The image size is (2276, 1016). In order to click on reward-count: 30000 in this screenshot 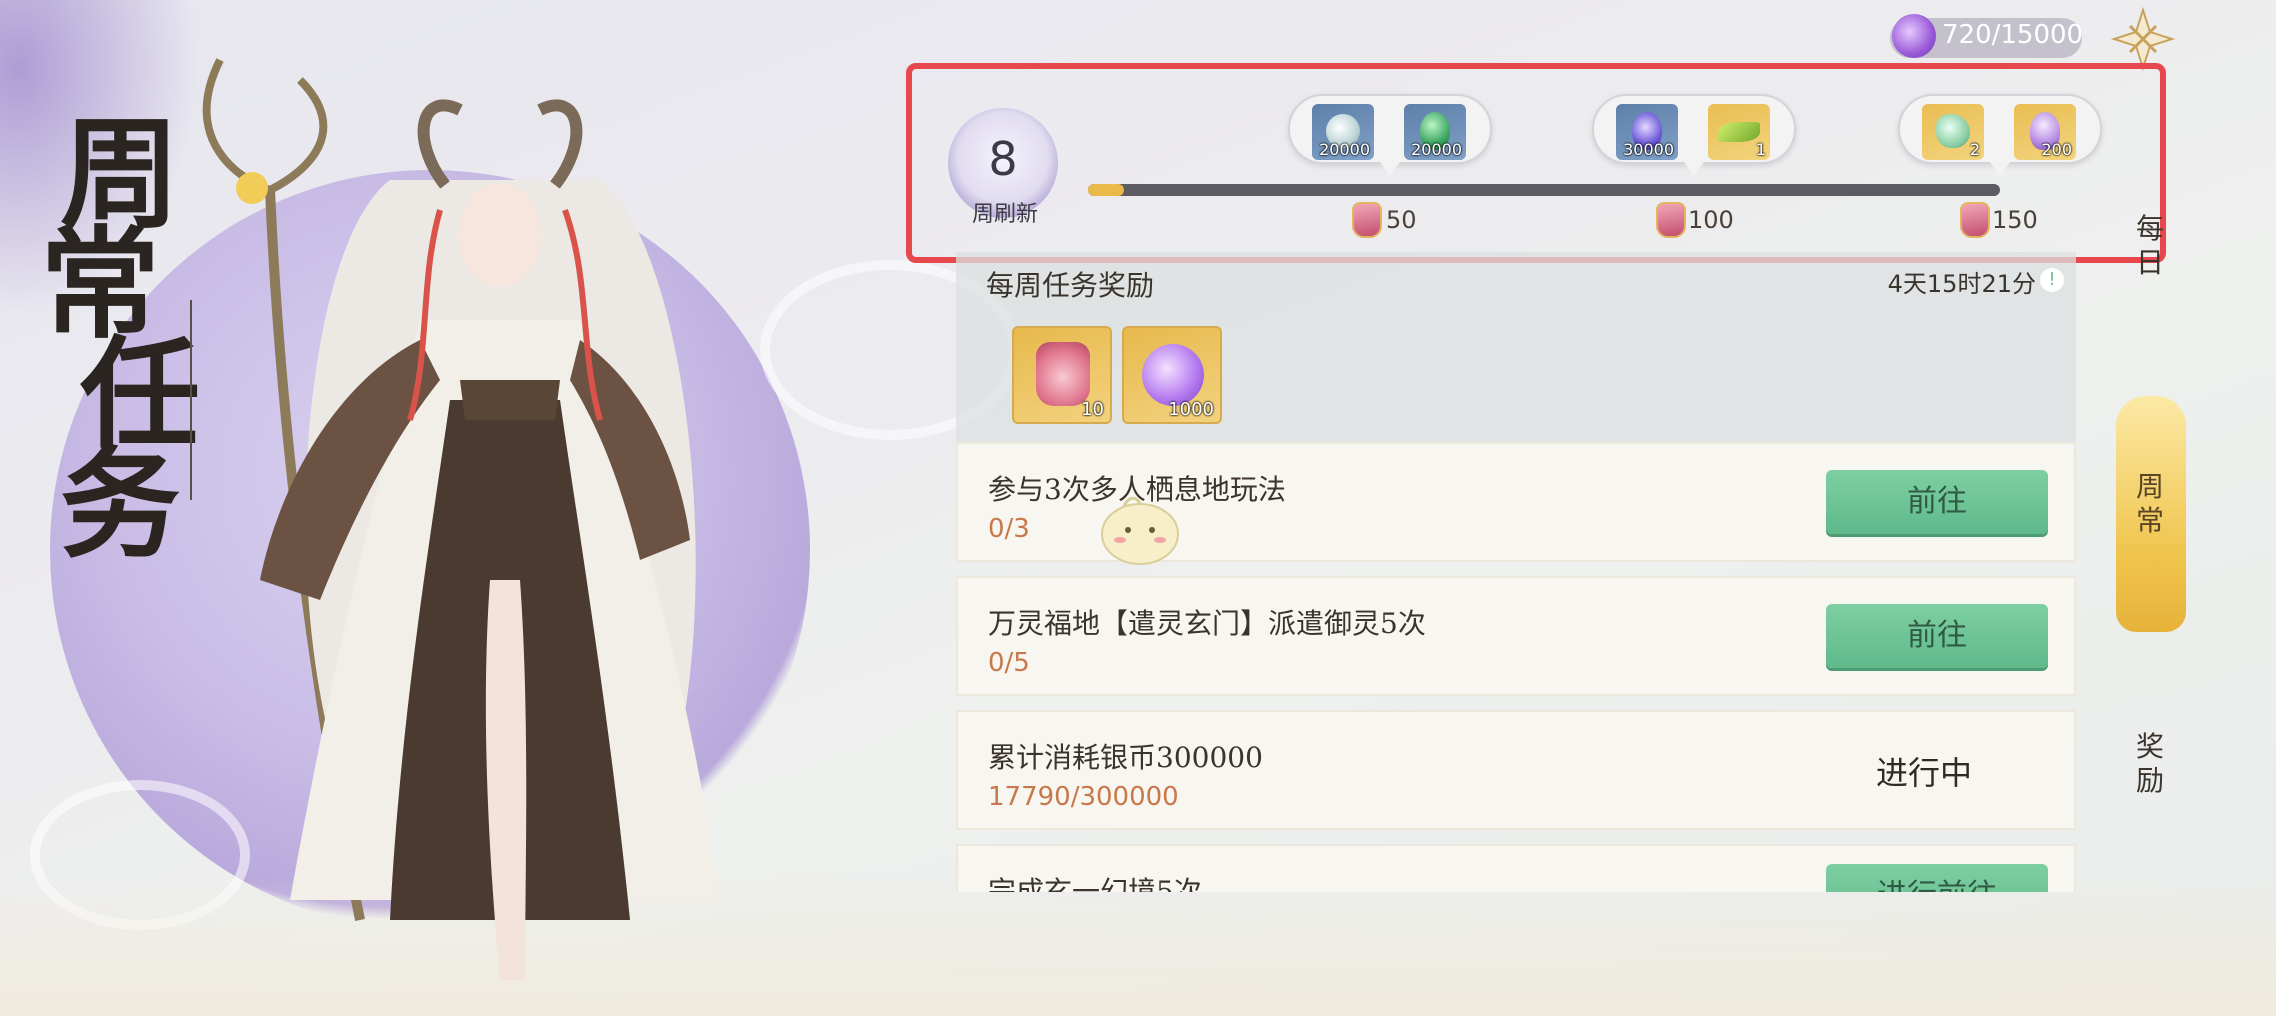, I will do `click(1648, 149)`.